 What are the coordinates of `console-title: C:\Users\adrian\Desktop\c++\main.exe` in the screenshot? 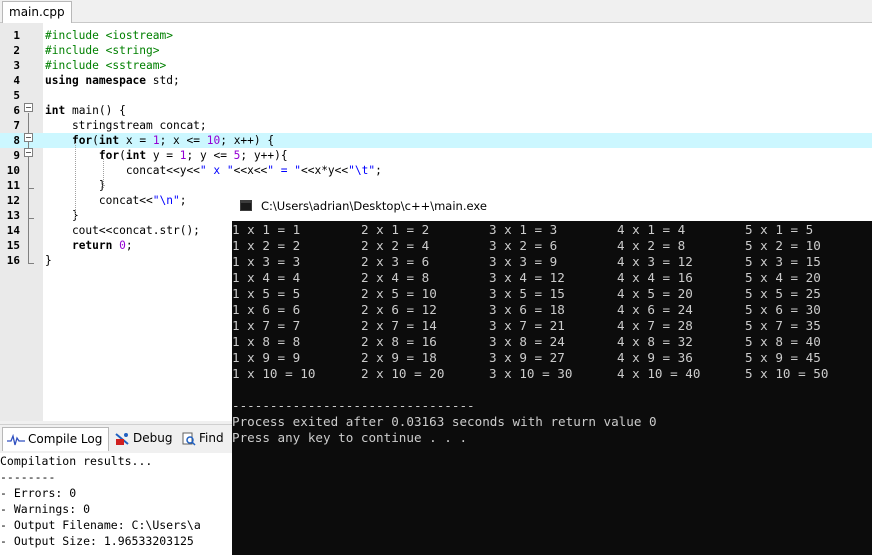 It's located at (374, 206).